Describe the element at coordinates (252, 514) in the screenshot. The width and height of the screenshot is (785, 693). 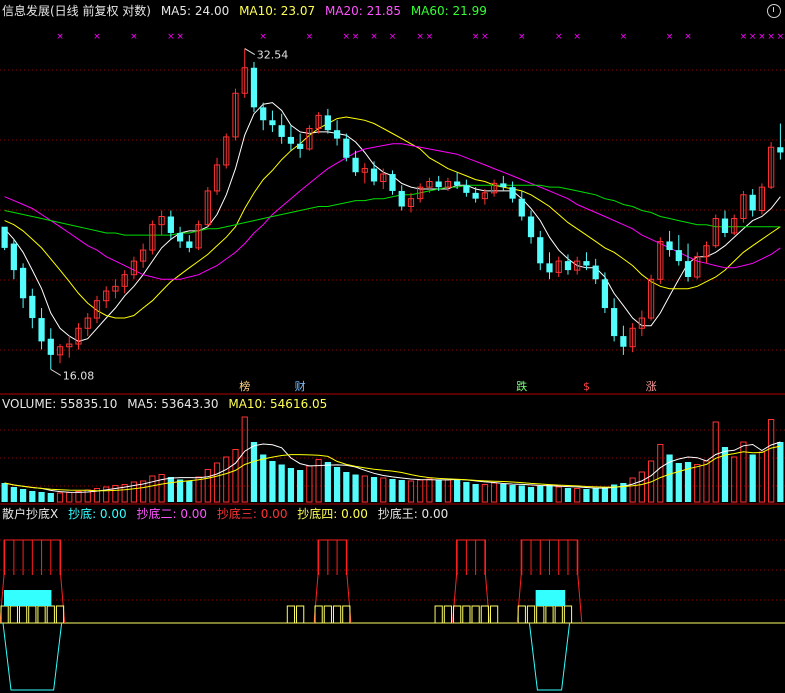
I see `signal3-readout: 抄底三: 0.00` at that location.